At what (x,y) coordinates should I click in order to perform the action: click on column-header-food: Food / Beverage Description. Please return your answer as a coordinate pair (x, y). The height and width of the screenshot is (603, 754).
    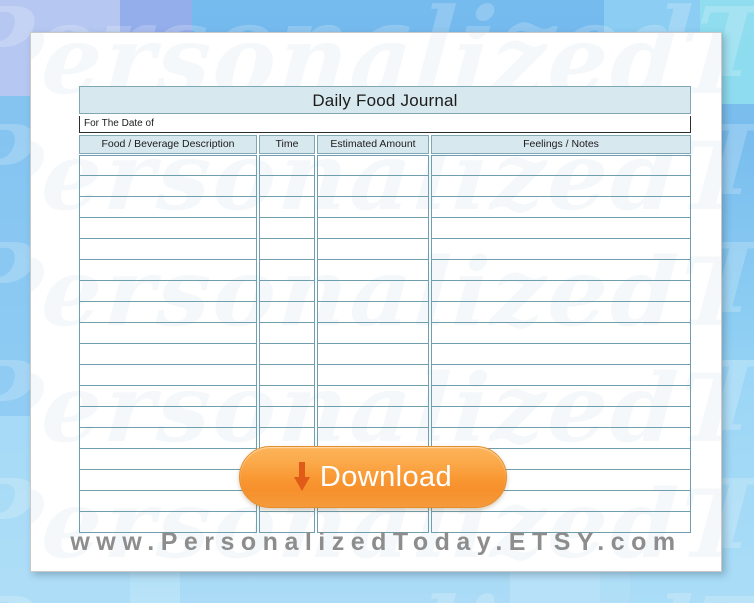
    Looking at the image, I should click on (168, 144).